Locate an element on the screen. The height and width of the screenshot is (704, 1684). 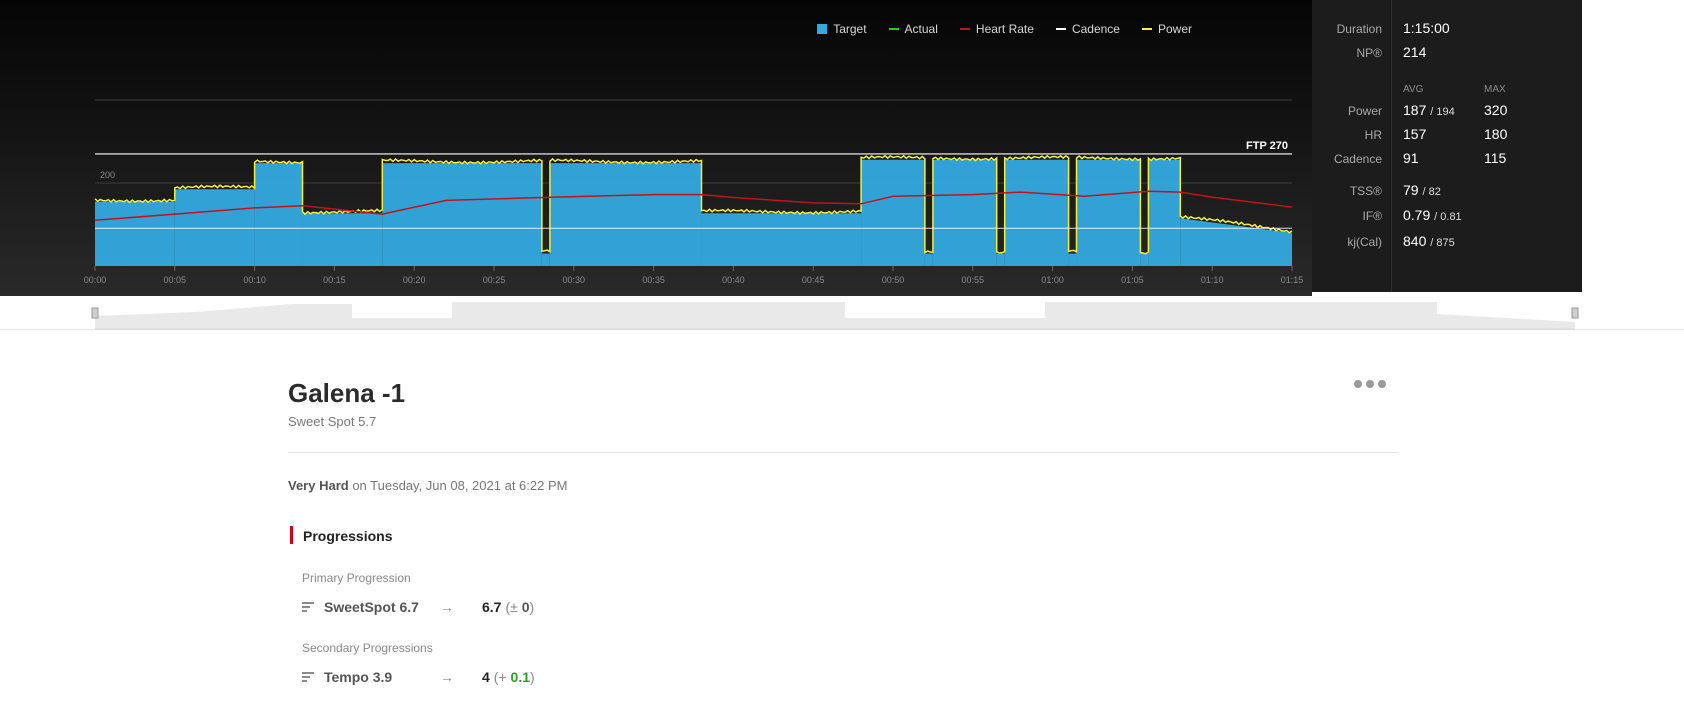
level-bars-icon is located at coordinates (308, 677).